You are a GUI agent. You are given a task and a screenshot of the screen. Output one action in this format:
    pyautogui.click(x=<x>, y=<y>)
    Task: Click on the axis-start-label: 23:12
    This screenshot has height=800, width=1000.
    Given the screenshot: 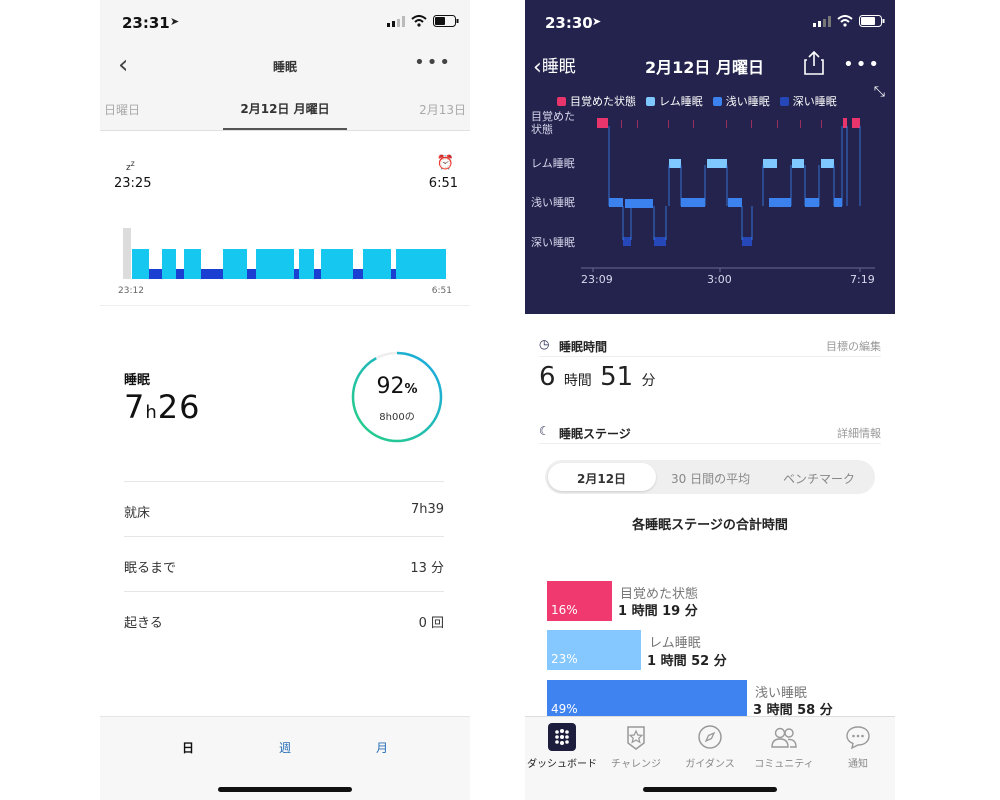 What is the action you would take?
    pyautogui.click(x=131, y=291)
    